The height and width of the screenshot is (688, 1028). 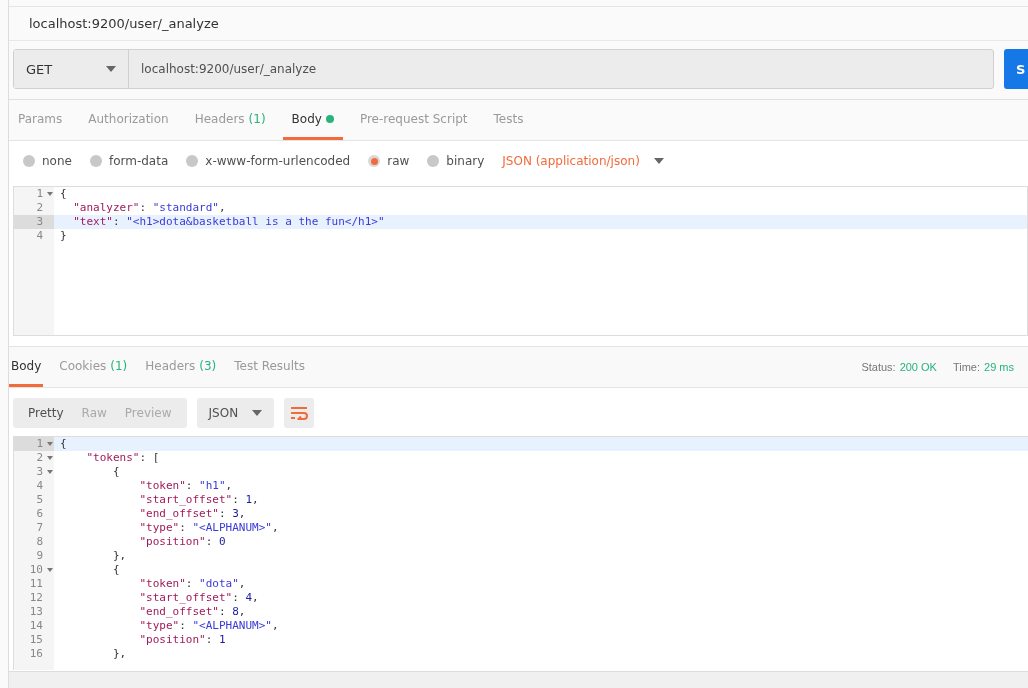 What do you see at coordinates (192, 514) in the screenshot?
I see `code-line: "end_offset": 3,` at bounding box center [192, 514].